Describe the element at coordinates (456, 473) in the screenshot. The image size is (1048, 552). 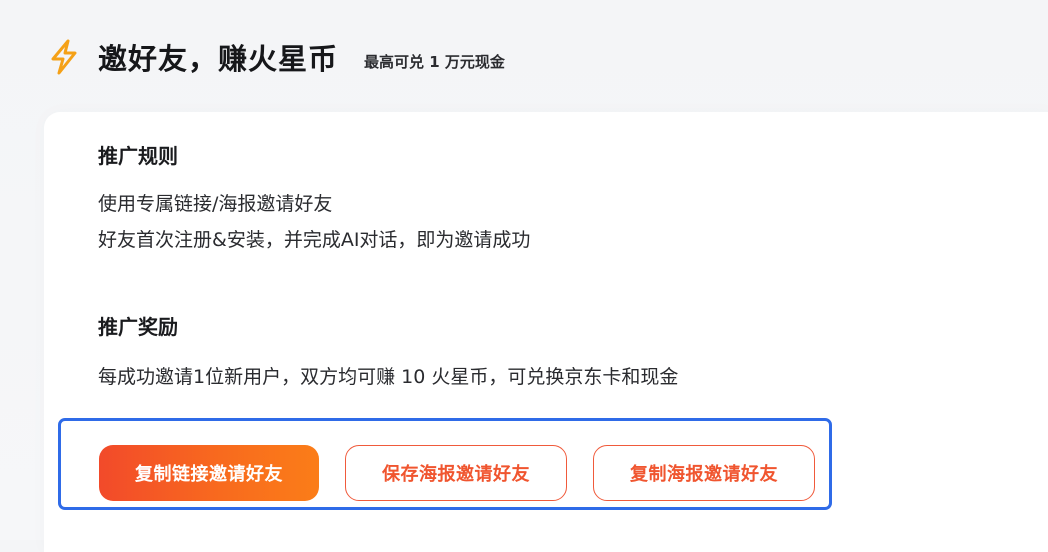
I see `save-poster-invite-button: 保存海报邀请好友` at that location.